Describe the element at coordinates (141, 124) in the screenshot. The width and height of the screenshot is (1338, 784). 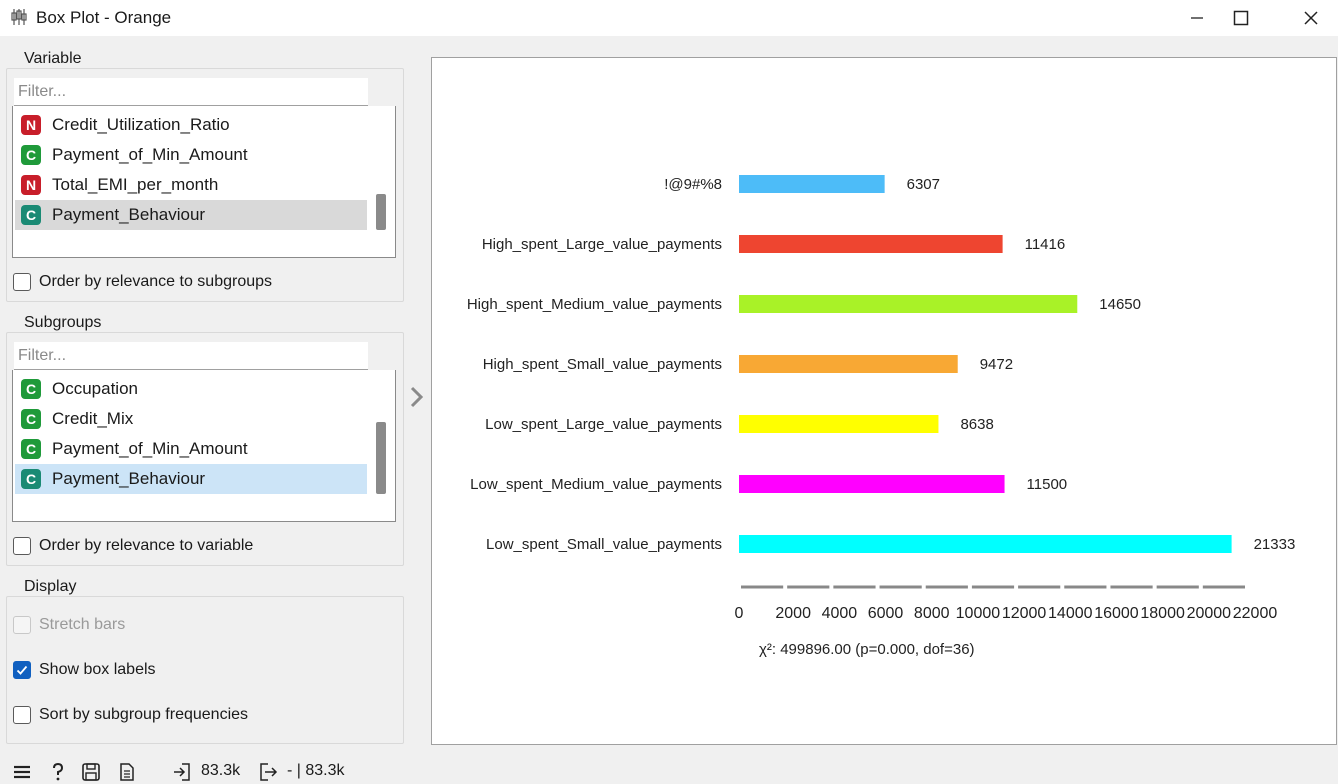
I see `list-item-label: Credit_Utilization_Ratio` at that location.